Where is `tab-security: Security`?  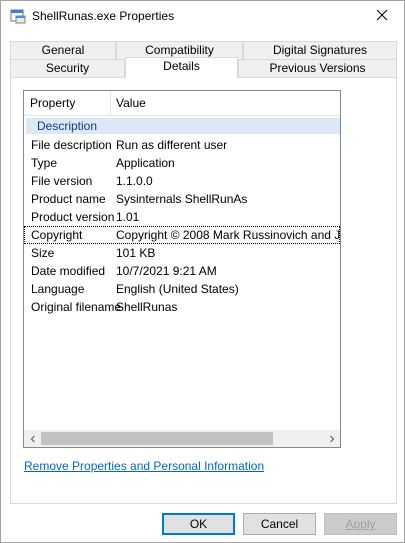
tab-security: Security is located at coordinates (67, 68).